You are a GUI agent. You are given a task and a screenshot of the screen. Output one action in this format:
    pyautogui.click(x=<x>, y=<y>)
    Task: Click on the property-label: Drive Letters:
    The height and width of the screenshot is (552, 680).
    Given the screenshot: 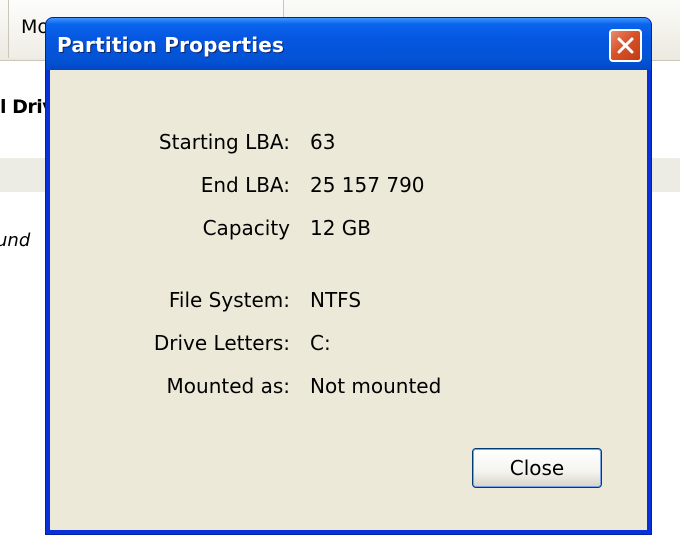 What is the action you would take?
    pyautogui.click(x=221, y=343)
    